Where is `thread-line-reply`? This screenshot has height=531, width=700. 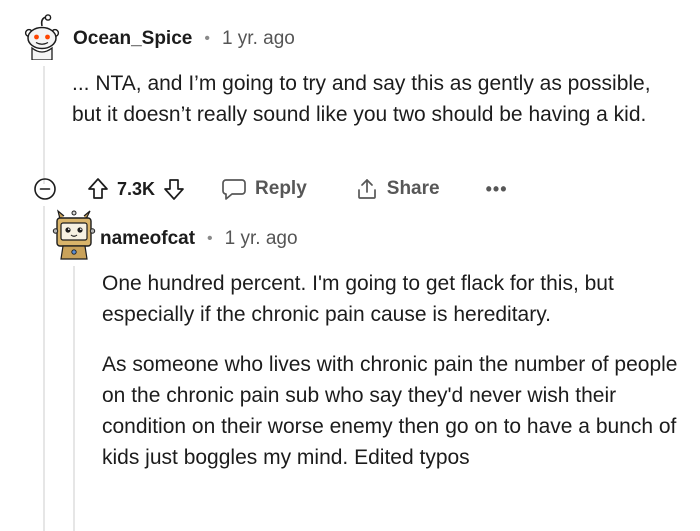 thread-line-reply is located at coordinates (74, 398).